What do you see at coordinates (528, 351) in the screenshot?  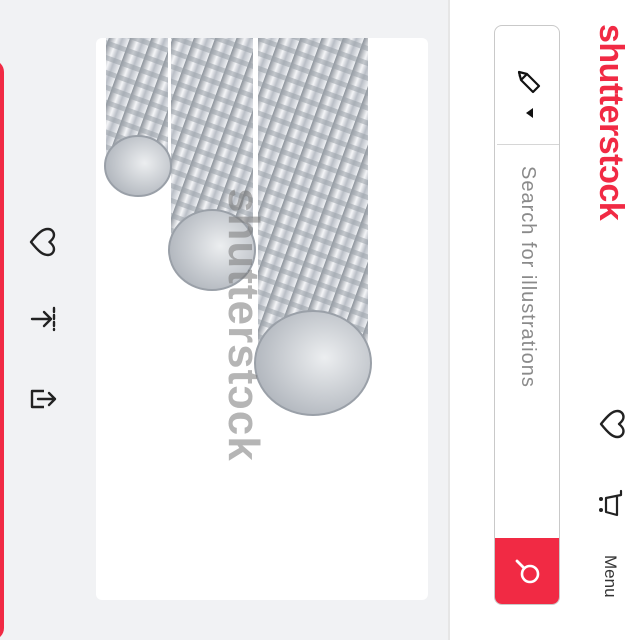 I see `search-input` at bounding box center [528, 351].